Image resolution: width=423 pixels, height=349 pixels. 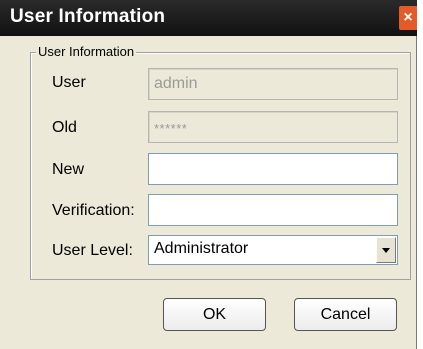 I want to click on dialog-title: User Information, so click(x=88, y=16).